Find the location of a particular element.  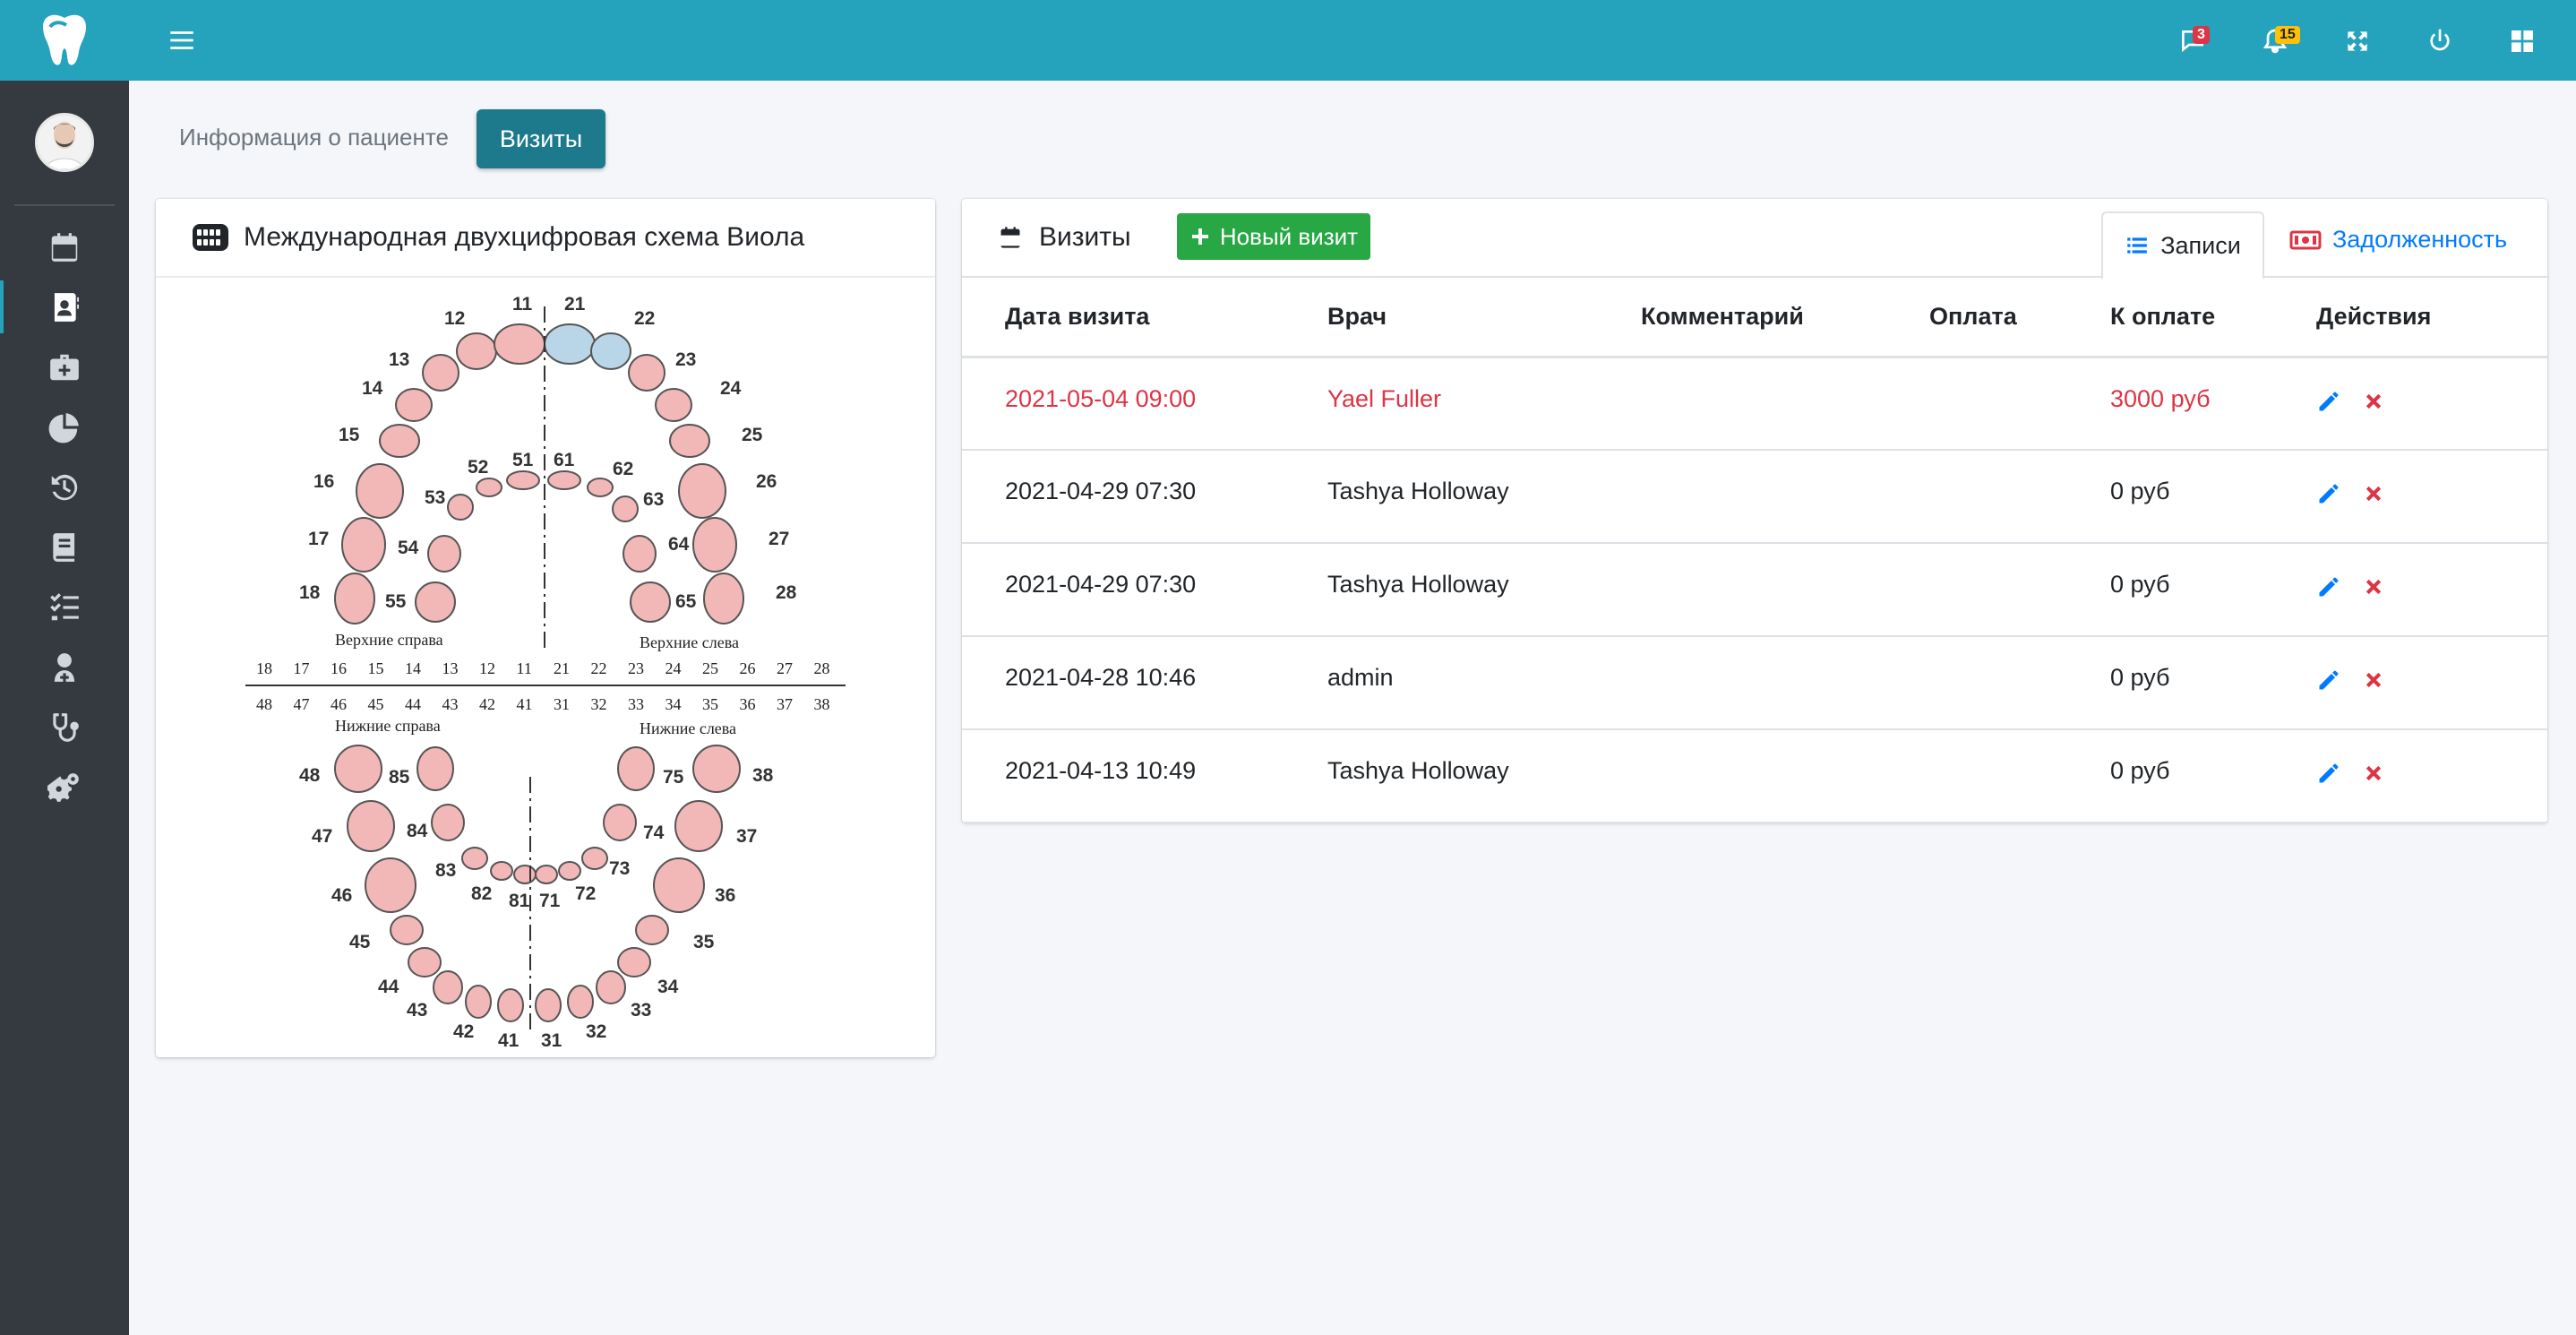

tab-debt: Задолженность is located at coordinates (2398, 240).